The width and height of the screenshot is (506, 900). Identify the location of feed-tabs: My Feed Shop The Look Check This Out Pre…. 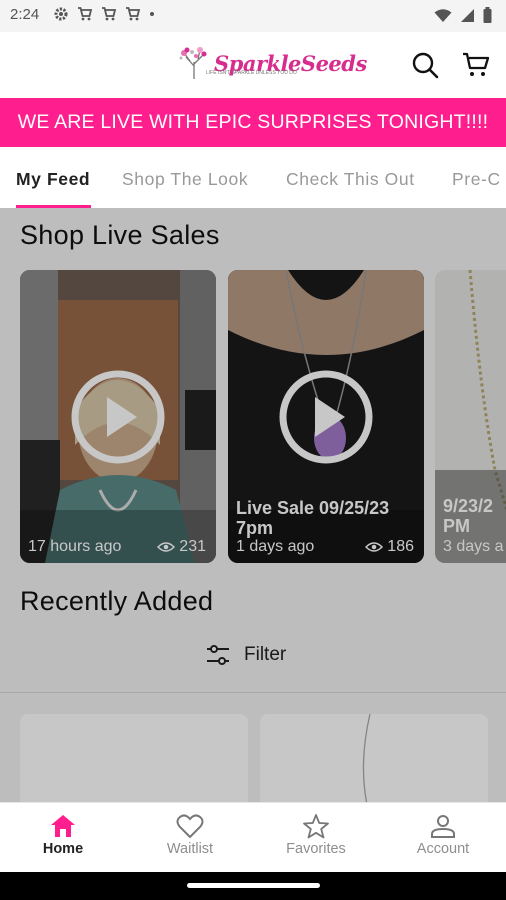
(253, 178).